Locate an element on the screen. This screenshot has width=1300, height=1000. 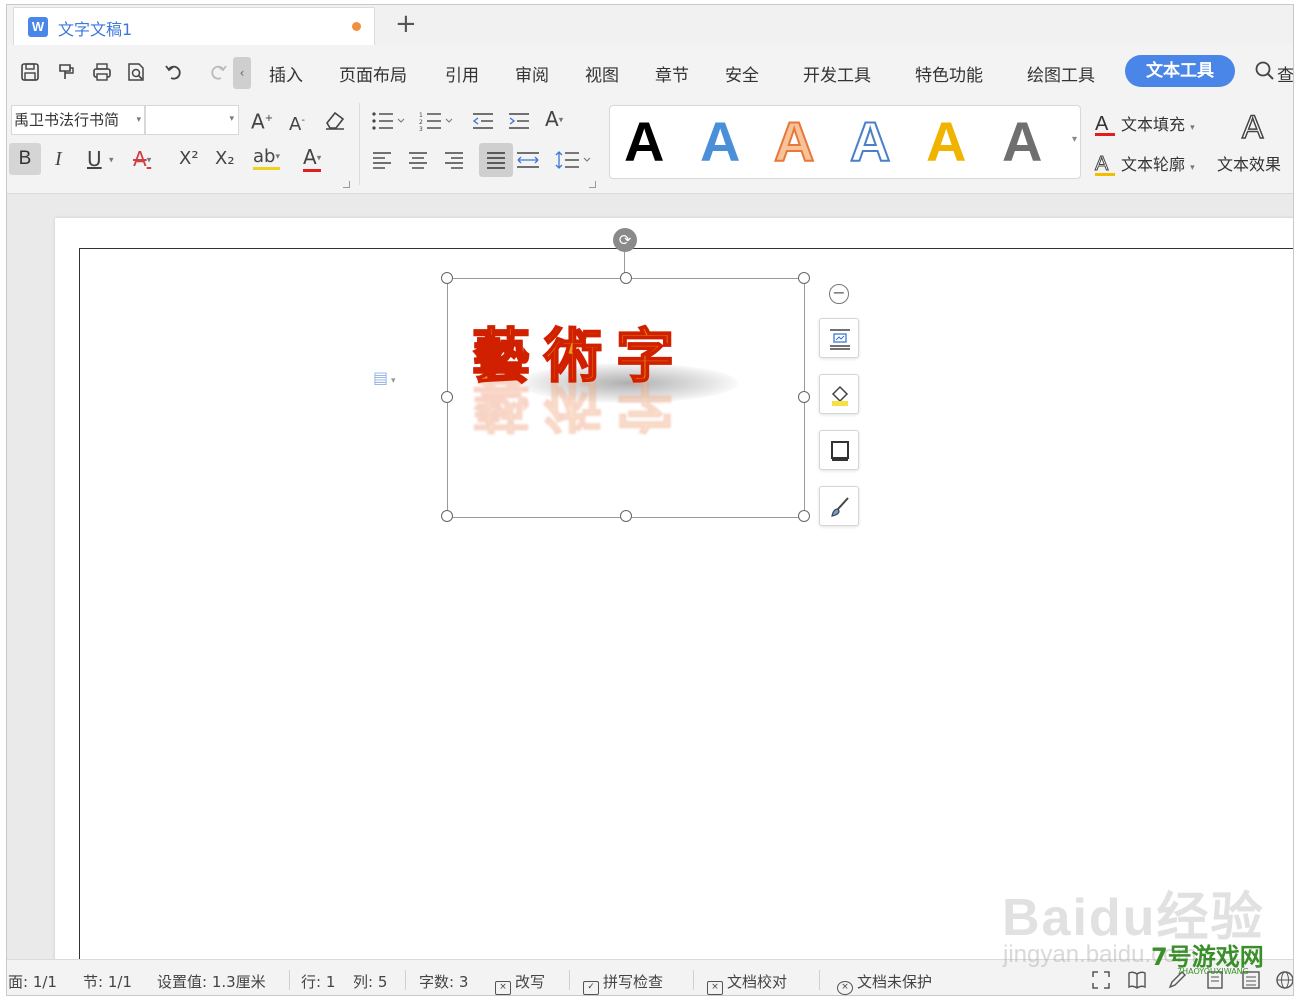
text-effect-icon: A is located at coordinates (1252, 127).